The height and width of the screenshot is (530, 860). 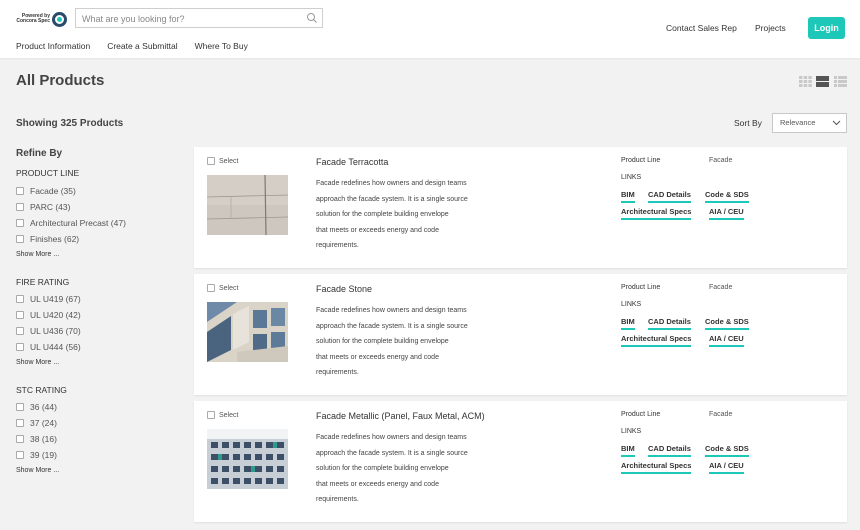 What do you see at coordinates (36, 455) in the screenshot?
I see `facet-option: 39 (19)` at bounding box center [36, 455].